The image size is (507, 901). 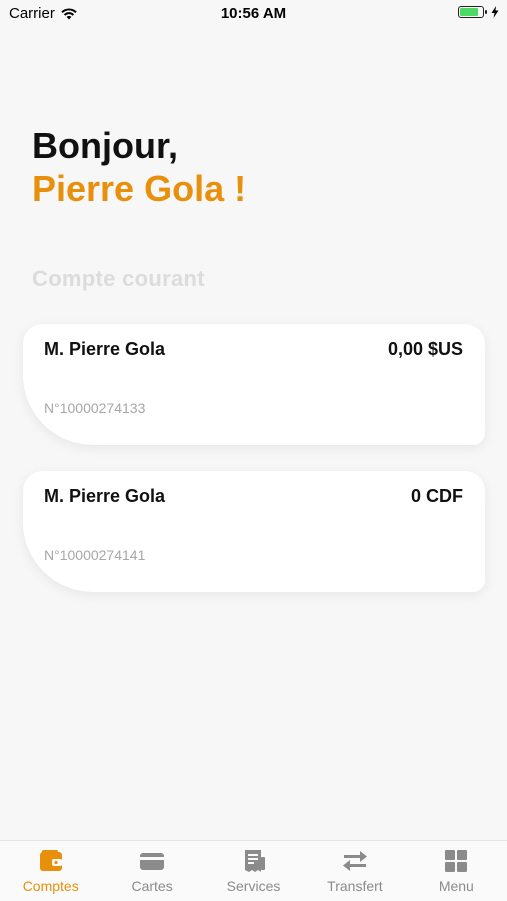 I want to click on account-card: M. Pierre Gola 0 CDF N°10000274141, so click(x=254, y=531).